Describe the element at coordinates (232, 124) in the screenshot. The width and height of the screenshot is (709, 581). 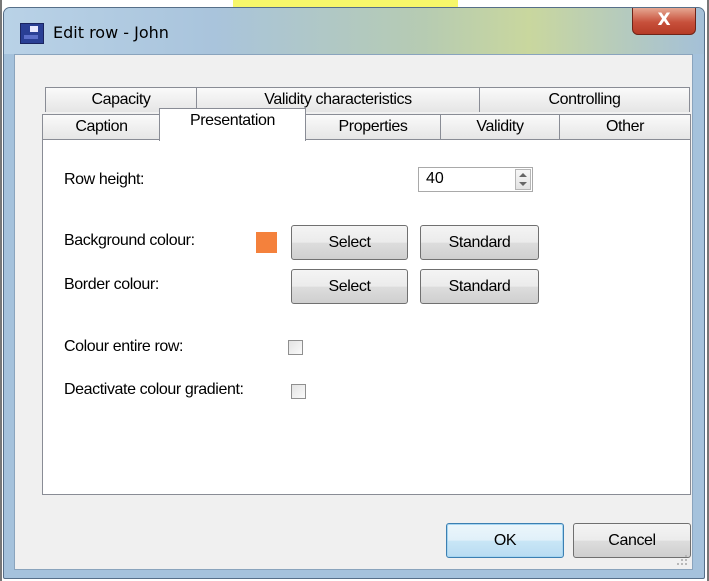
I see `tab-presentation: Presentation` at that location.